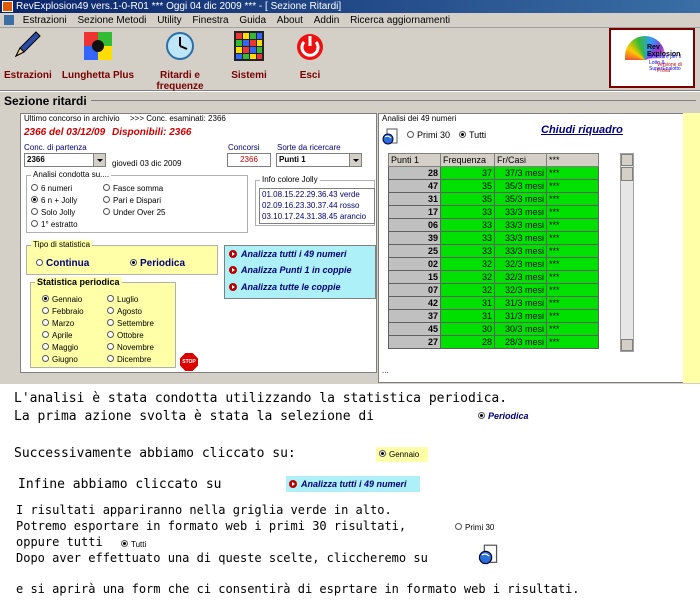  What do you see at coordinates (467, 160) in the screenshot?
I see `col-frequenza-header: Frequenza` at bounding box center [467, 160].